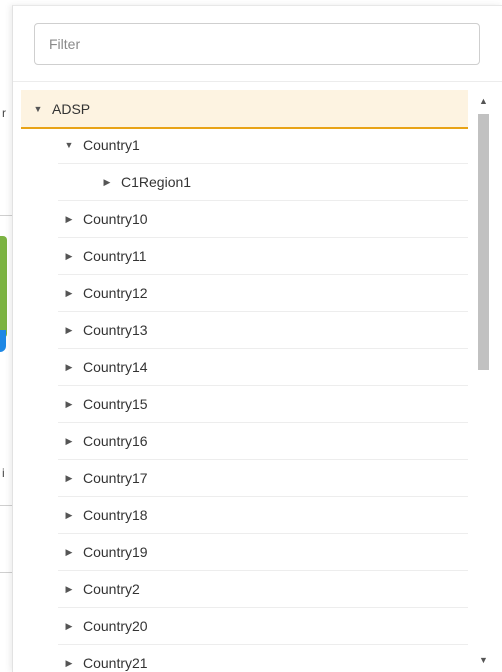 This screenshot has width=502, height=672. What do you see at coordinates (263, 478) in the screenshot?
I see `tree-node-country: ▶ Country17` at bounding box center [263, 478].